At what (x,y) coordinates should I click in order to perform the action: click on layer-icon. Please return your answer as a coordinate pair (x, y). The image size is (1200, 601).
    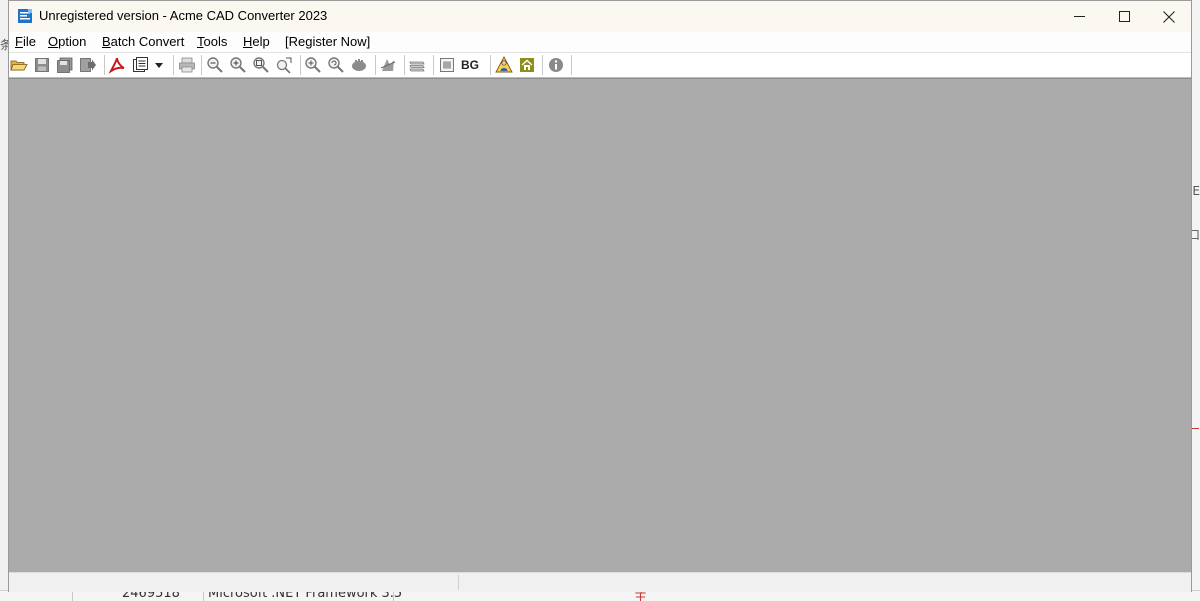
    Looking at the image, I should click on (388, 65).